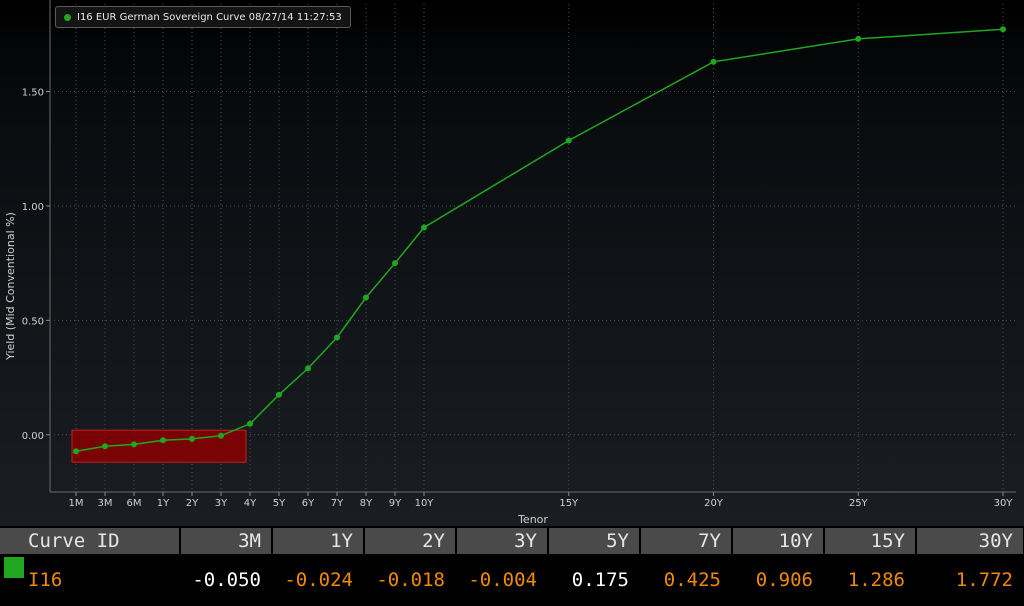 This screenshot has width=1024, height=606. Describe the element at coordinates (714, 503) in the screenshot. I see `x-tick-label: 20Y` at that location.